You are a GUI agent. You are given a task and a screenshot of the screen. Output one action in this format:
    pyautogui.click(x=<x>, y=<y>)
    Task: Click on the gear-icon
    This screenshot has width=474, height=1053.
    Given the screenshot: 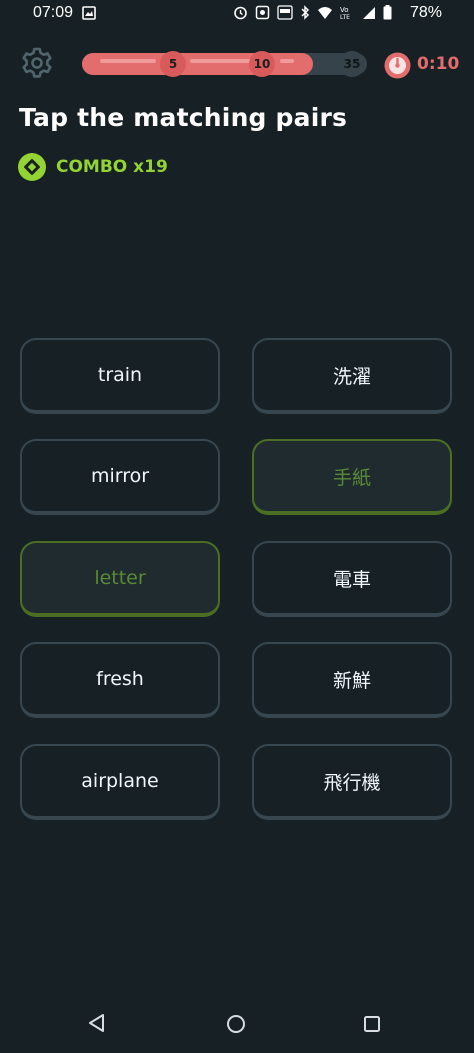 What is the action you would take?
    pyautogui.click(x=37, y=65)
    